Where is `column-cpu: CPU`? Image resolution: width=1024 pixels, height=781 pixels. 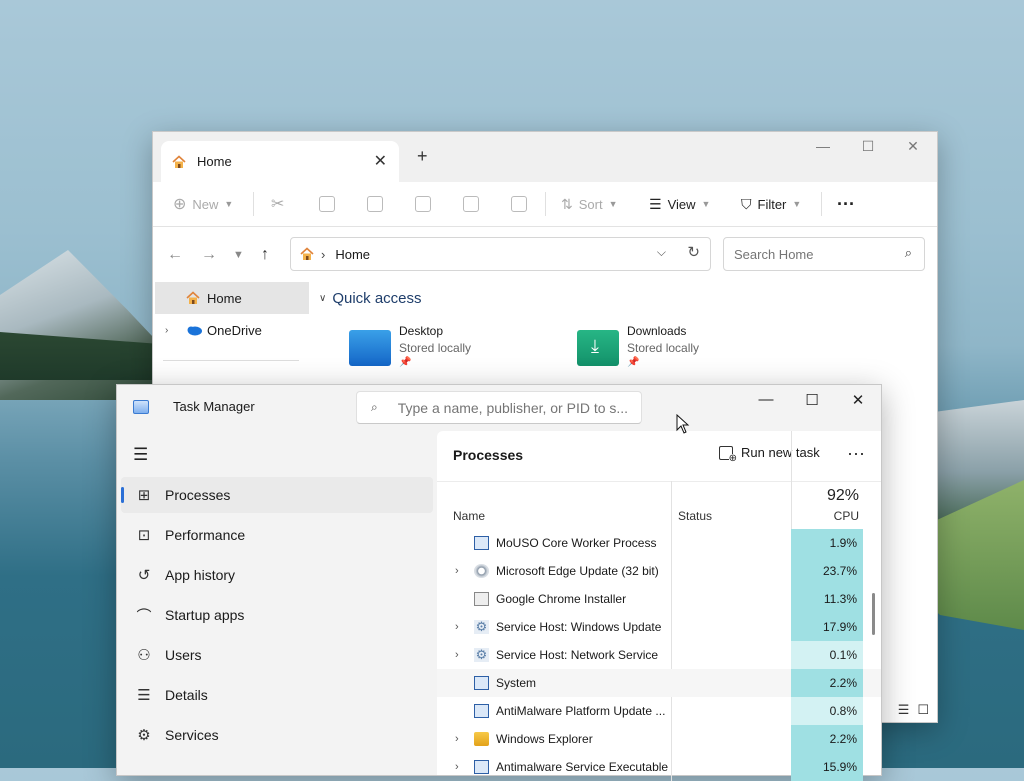
column-cpu: CPU is located at coordinates (825, 516).